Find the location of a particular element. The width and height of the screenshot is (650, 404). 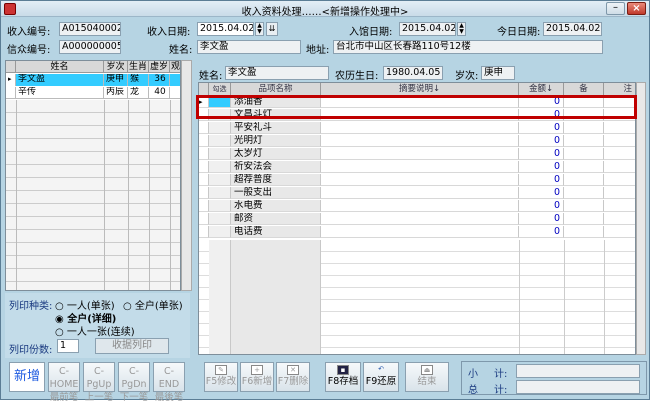

add-button: + F6新增 is located at coordinates (257, 377).